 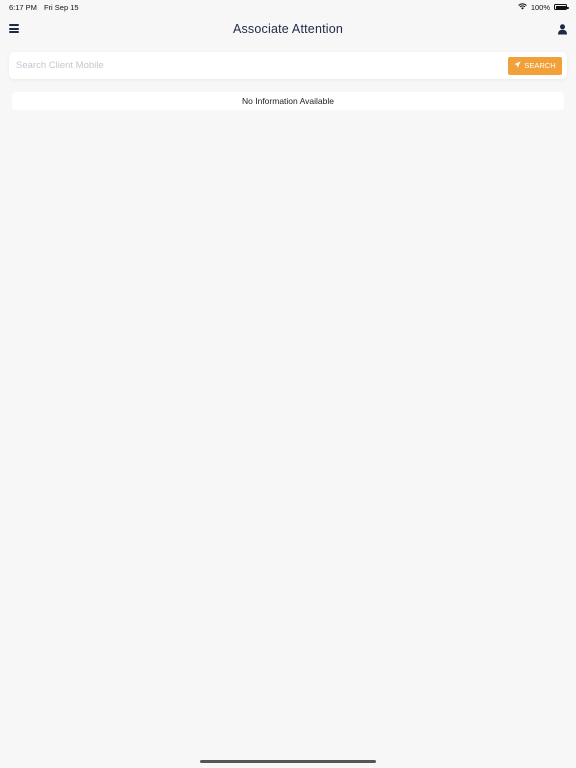 I want to click on wifi-icon, so click(x=522, y=7).